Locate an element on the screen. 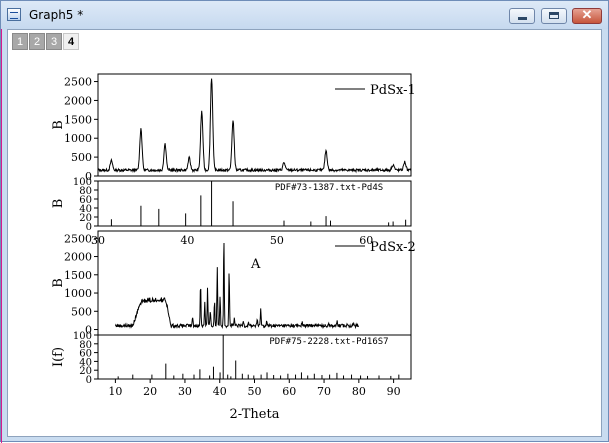 Image resolution: width=609 pixels, height=443 pixels. x-tick-label: 30 is located at coordinates (185, 391).